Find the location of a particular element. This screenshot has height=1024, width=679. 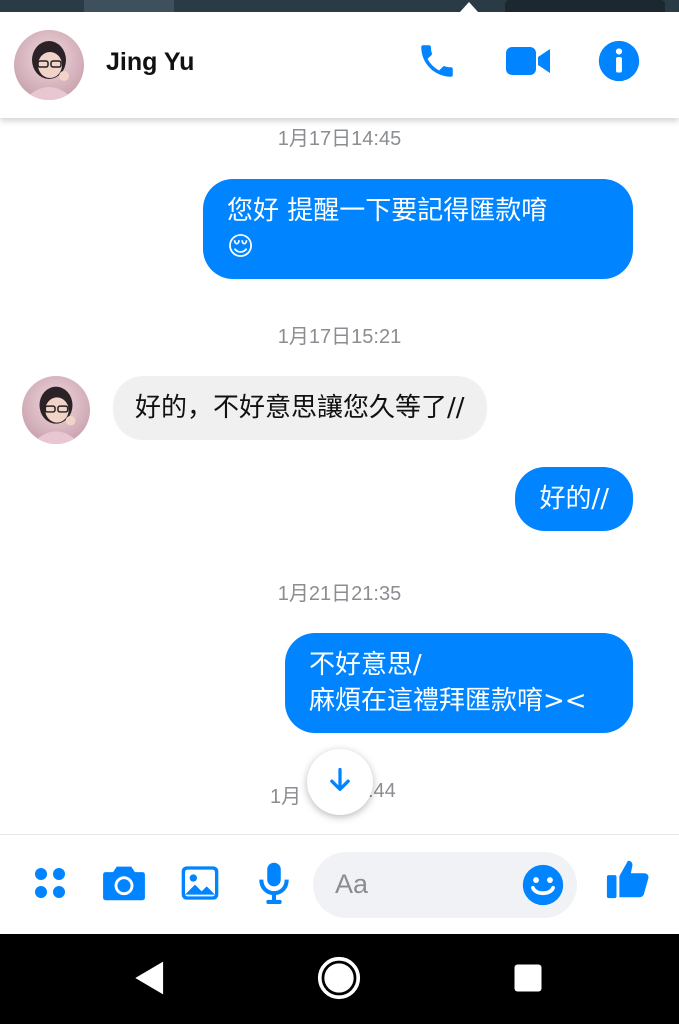

voice-call-button is located at coordinates (437, 63).